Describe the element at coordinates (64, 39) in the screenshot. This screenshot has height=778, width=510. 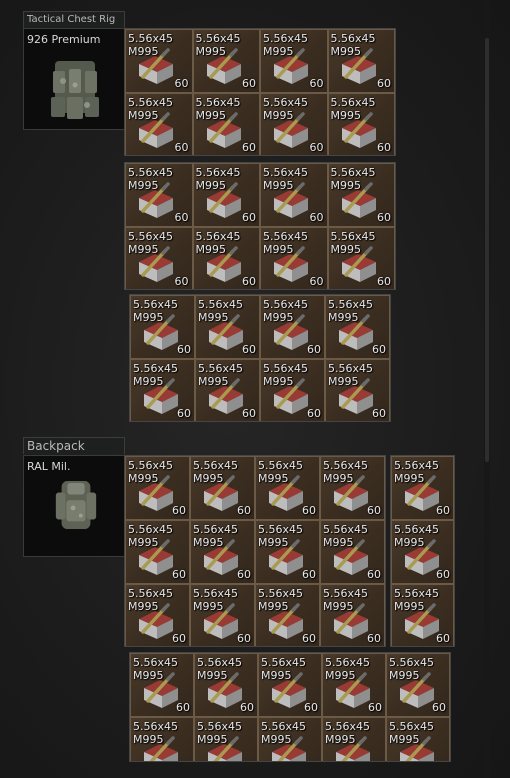
I see `chest-rig-item-name: 926 Premium` at that location.